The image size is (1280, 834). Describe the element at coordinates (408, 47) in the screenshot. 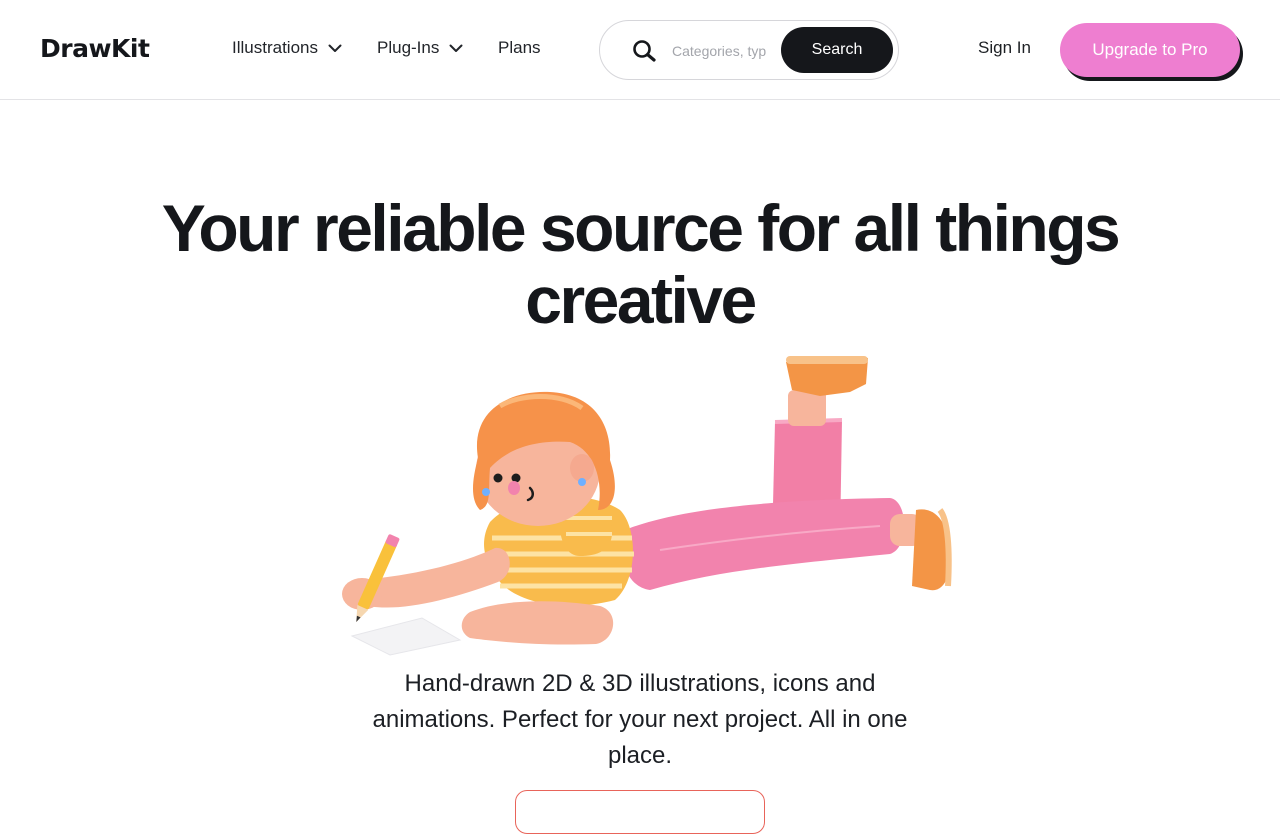

I see `nav-plug-ins-label: Plug-Ins` at that location.